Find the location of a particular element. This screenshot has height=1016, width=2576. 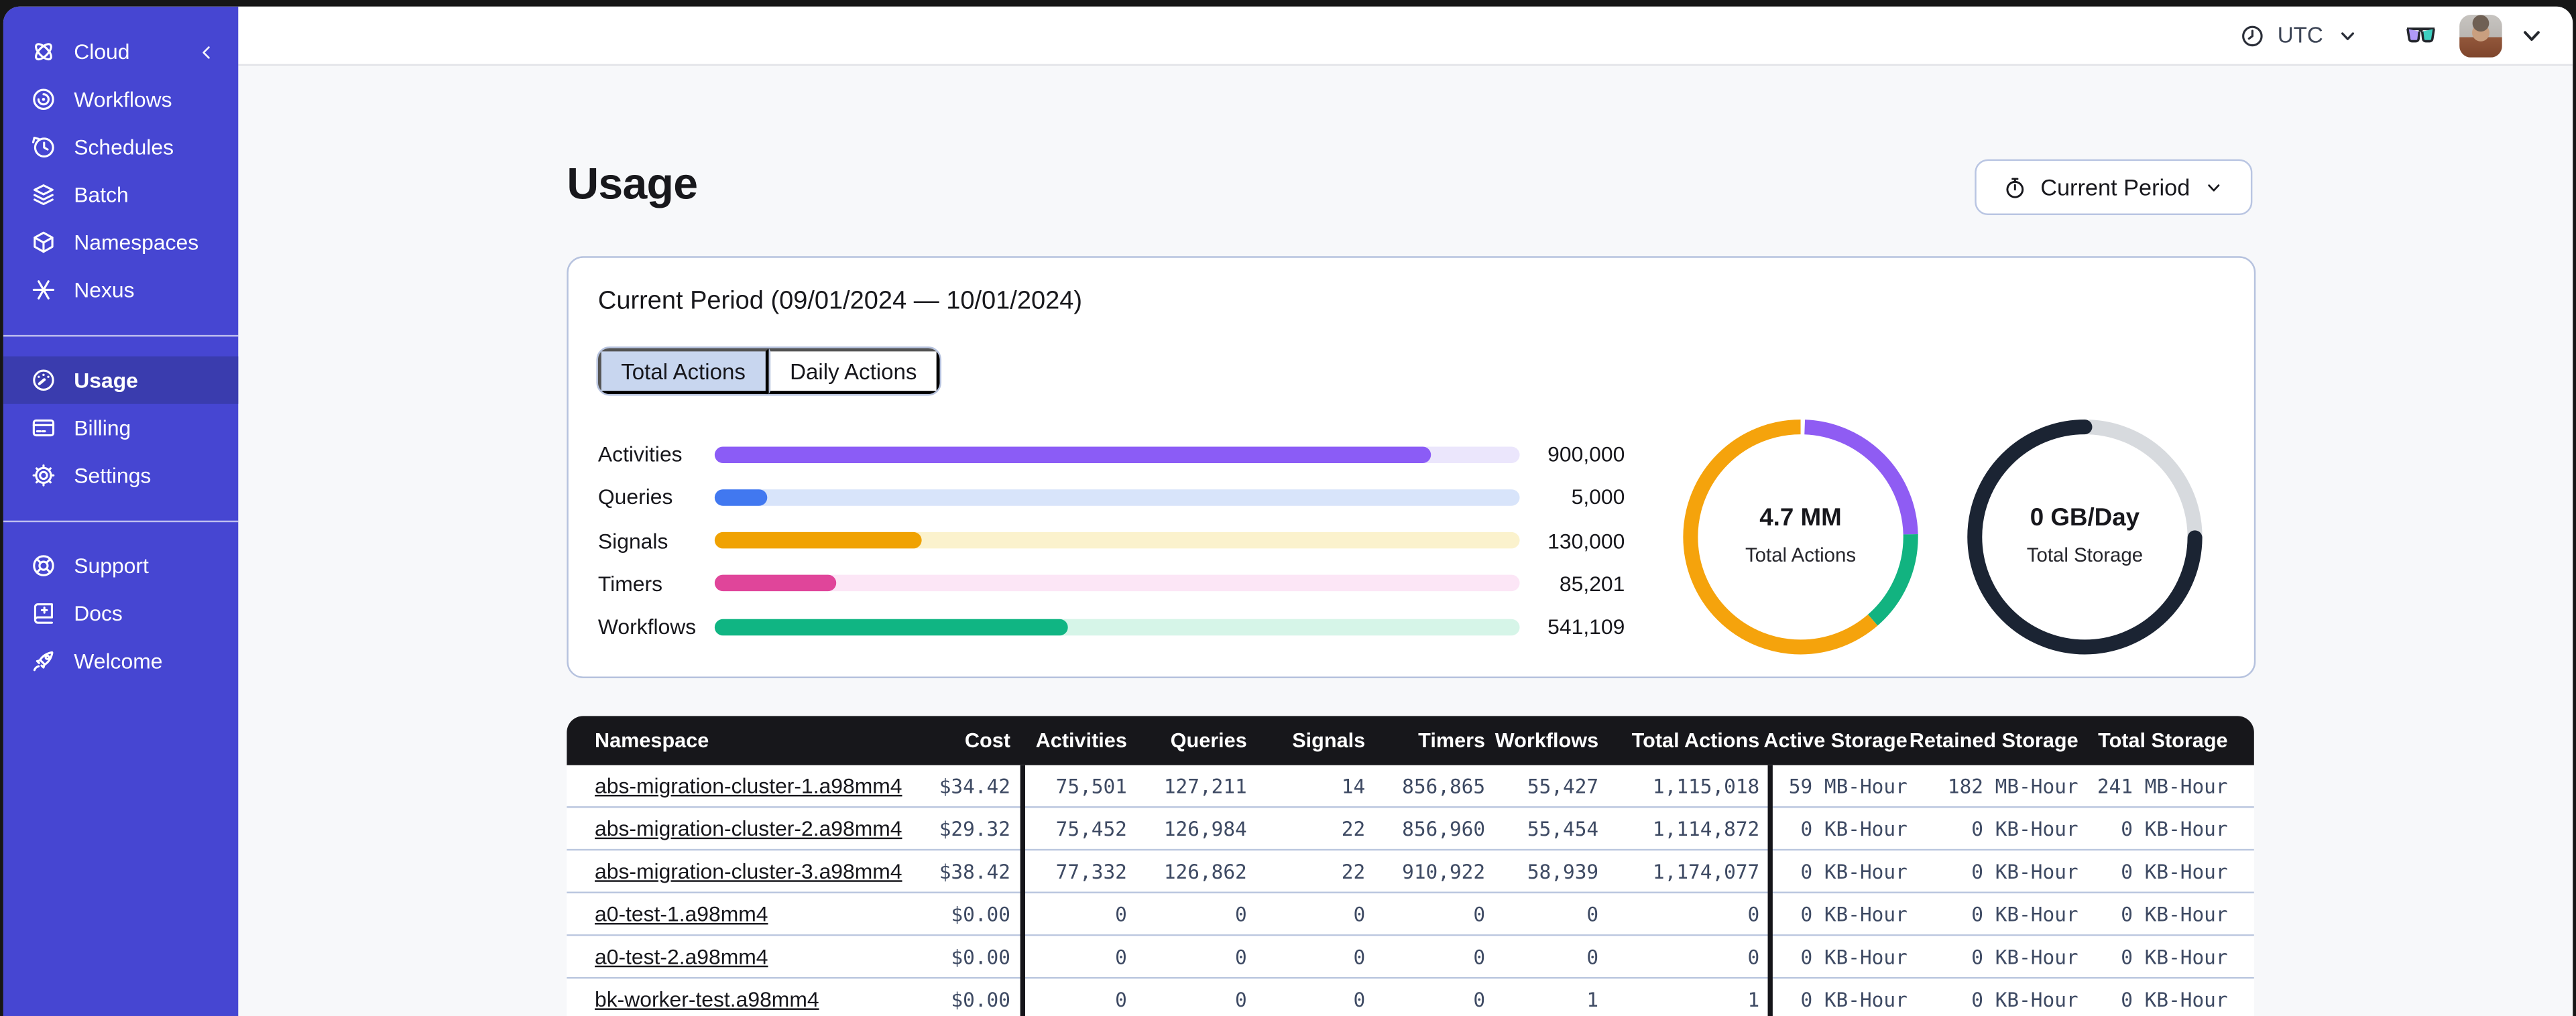

namespace-link: a0-test-1.a98mm4 is located at coordinates (681, 913).